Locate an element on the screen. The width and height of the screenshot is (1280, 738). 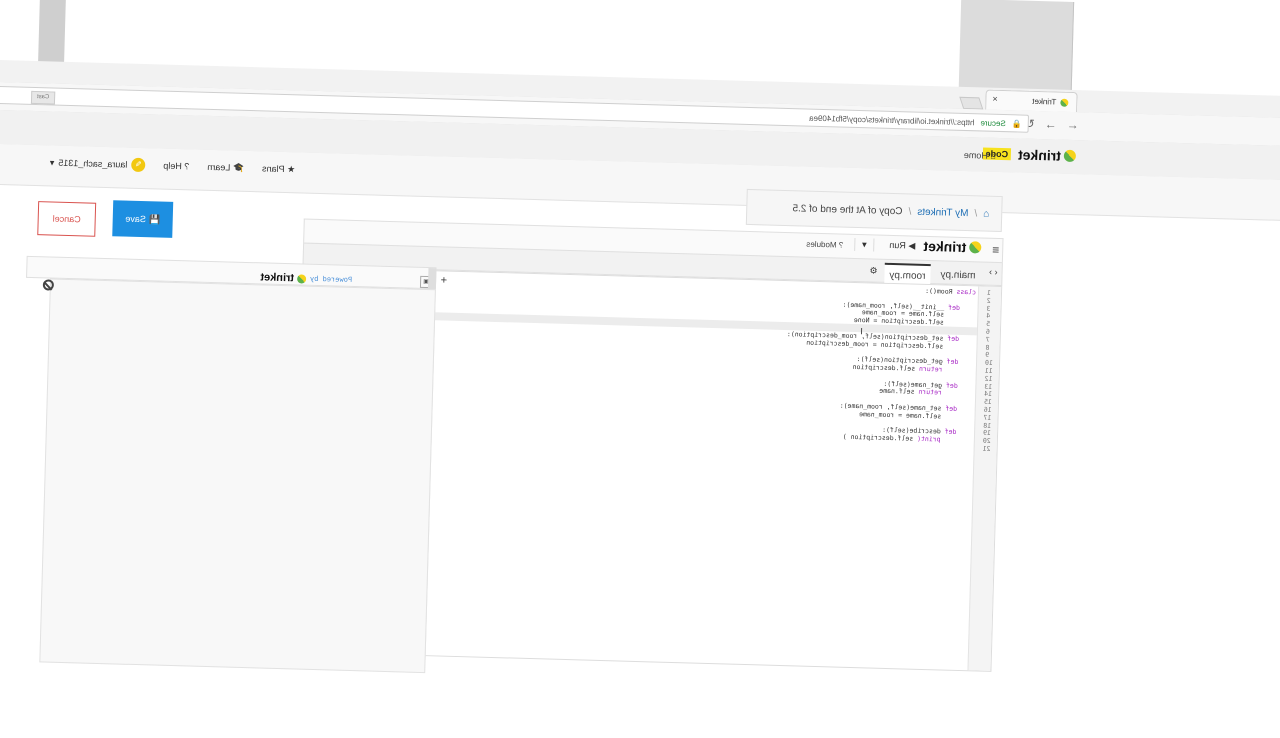
hamburger-menu-icon: ≡ is located at coordinates (995, 250).